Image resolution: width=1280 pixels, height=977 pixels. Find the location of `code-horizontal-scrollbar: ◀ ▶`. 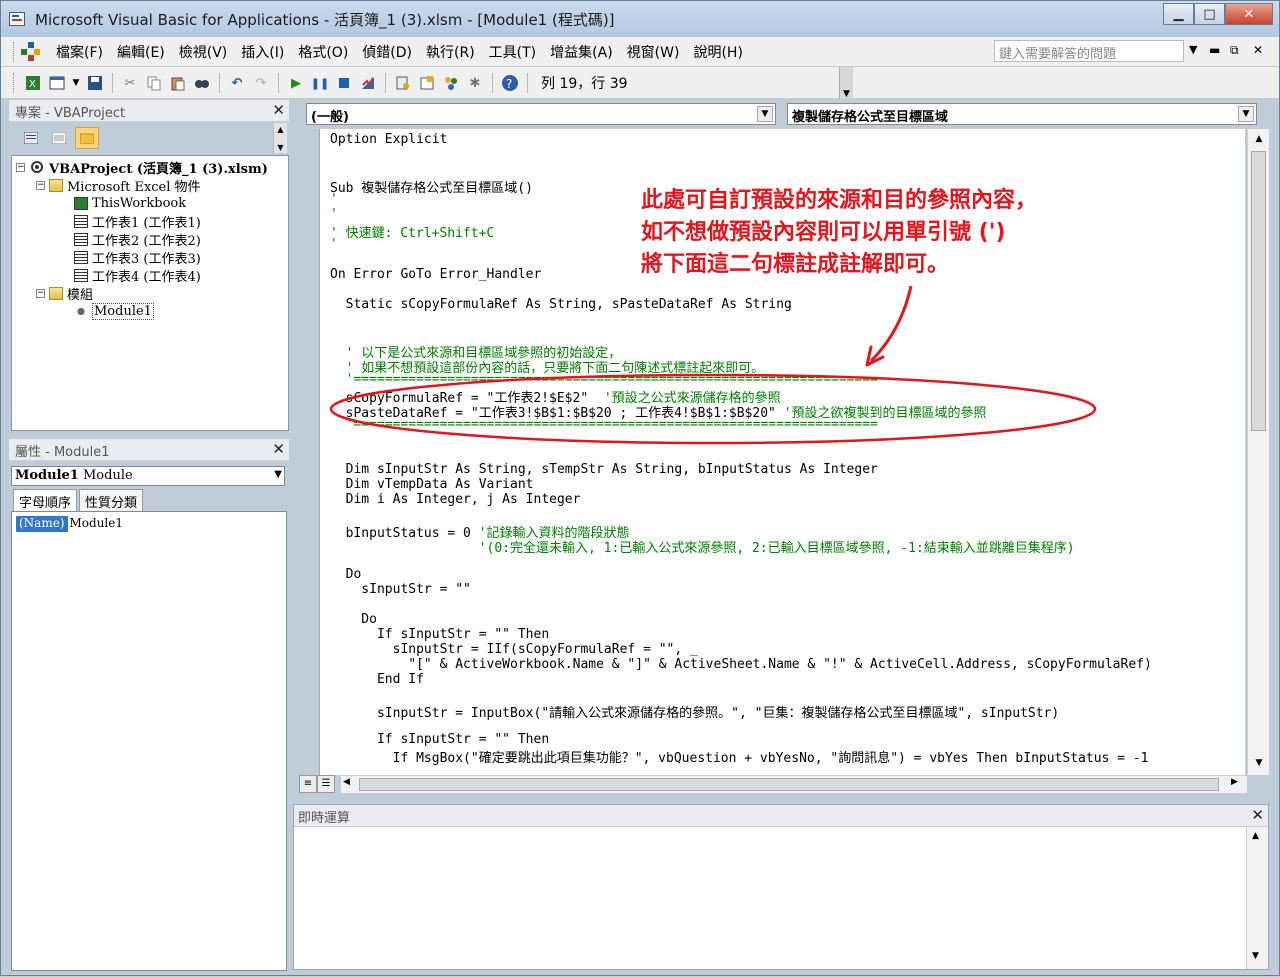

code-horizontal-scrollbar: ◀ ▶ is located at coordinates (794, 784).